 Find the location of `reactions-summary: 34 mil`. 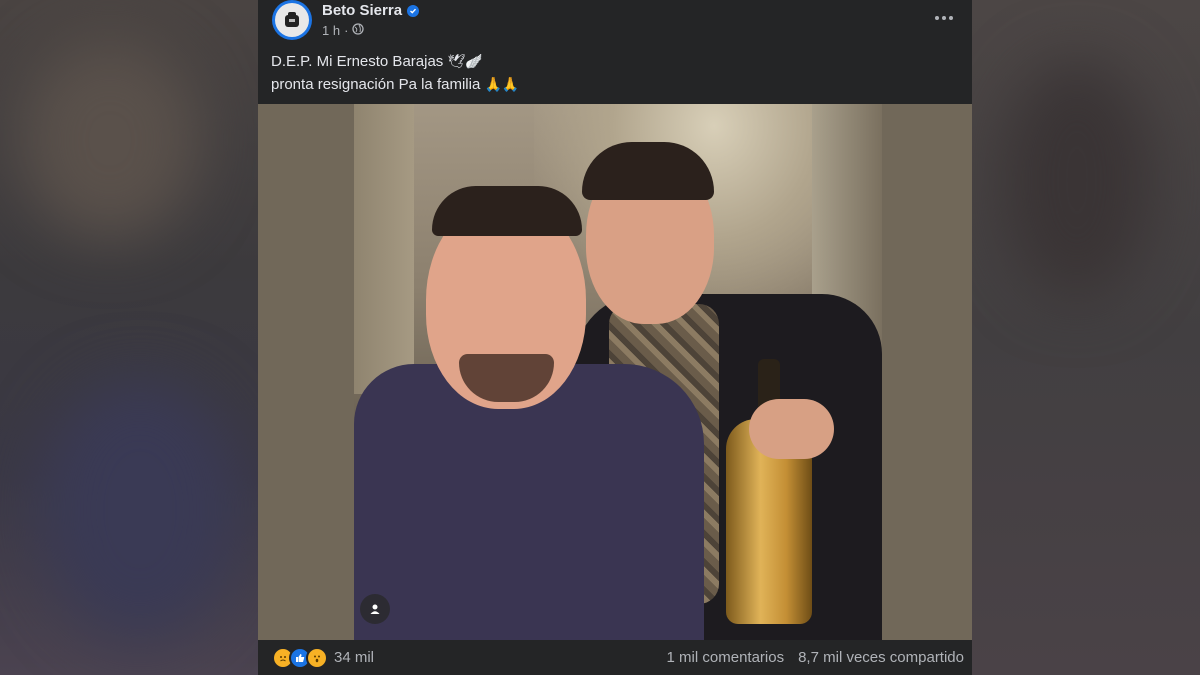

reactions-summary: 34 mil is located at coordinates (323, 657).